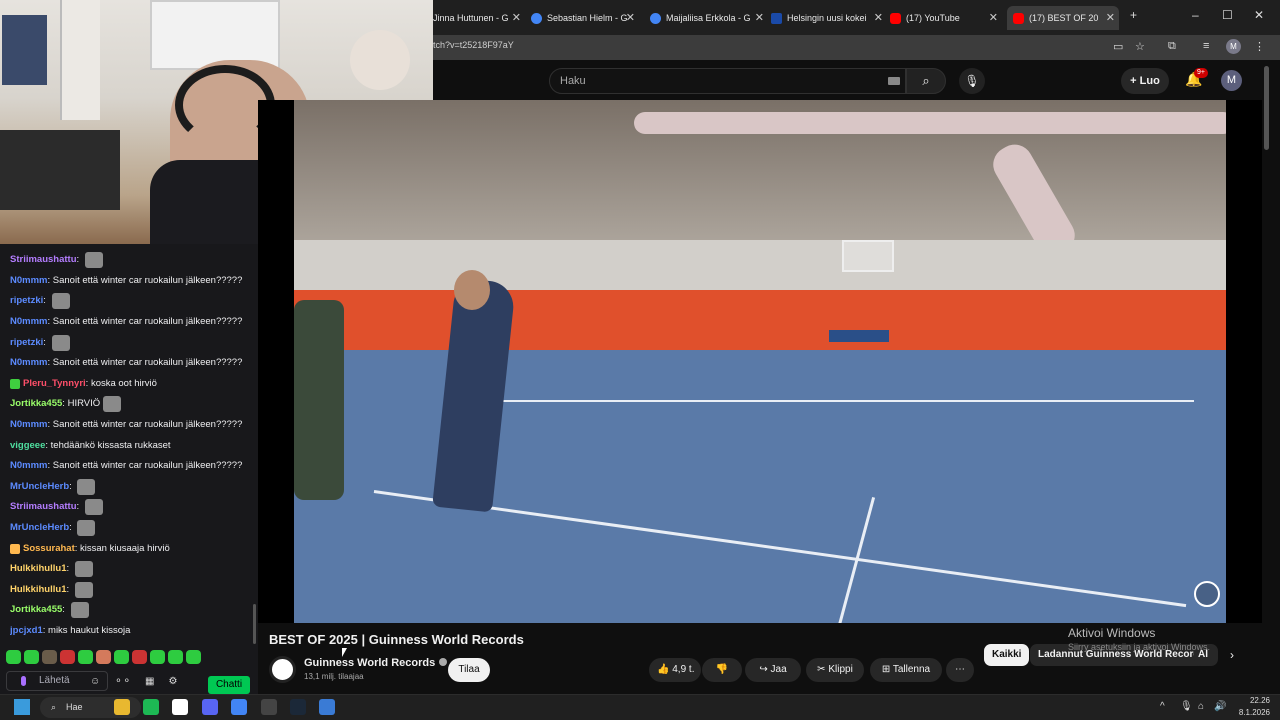 This screenshot has height=720, width=1280. I want to click on subscribe-button: Tilaa, so click(469, 670).